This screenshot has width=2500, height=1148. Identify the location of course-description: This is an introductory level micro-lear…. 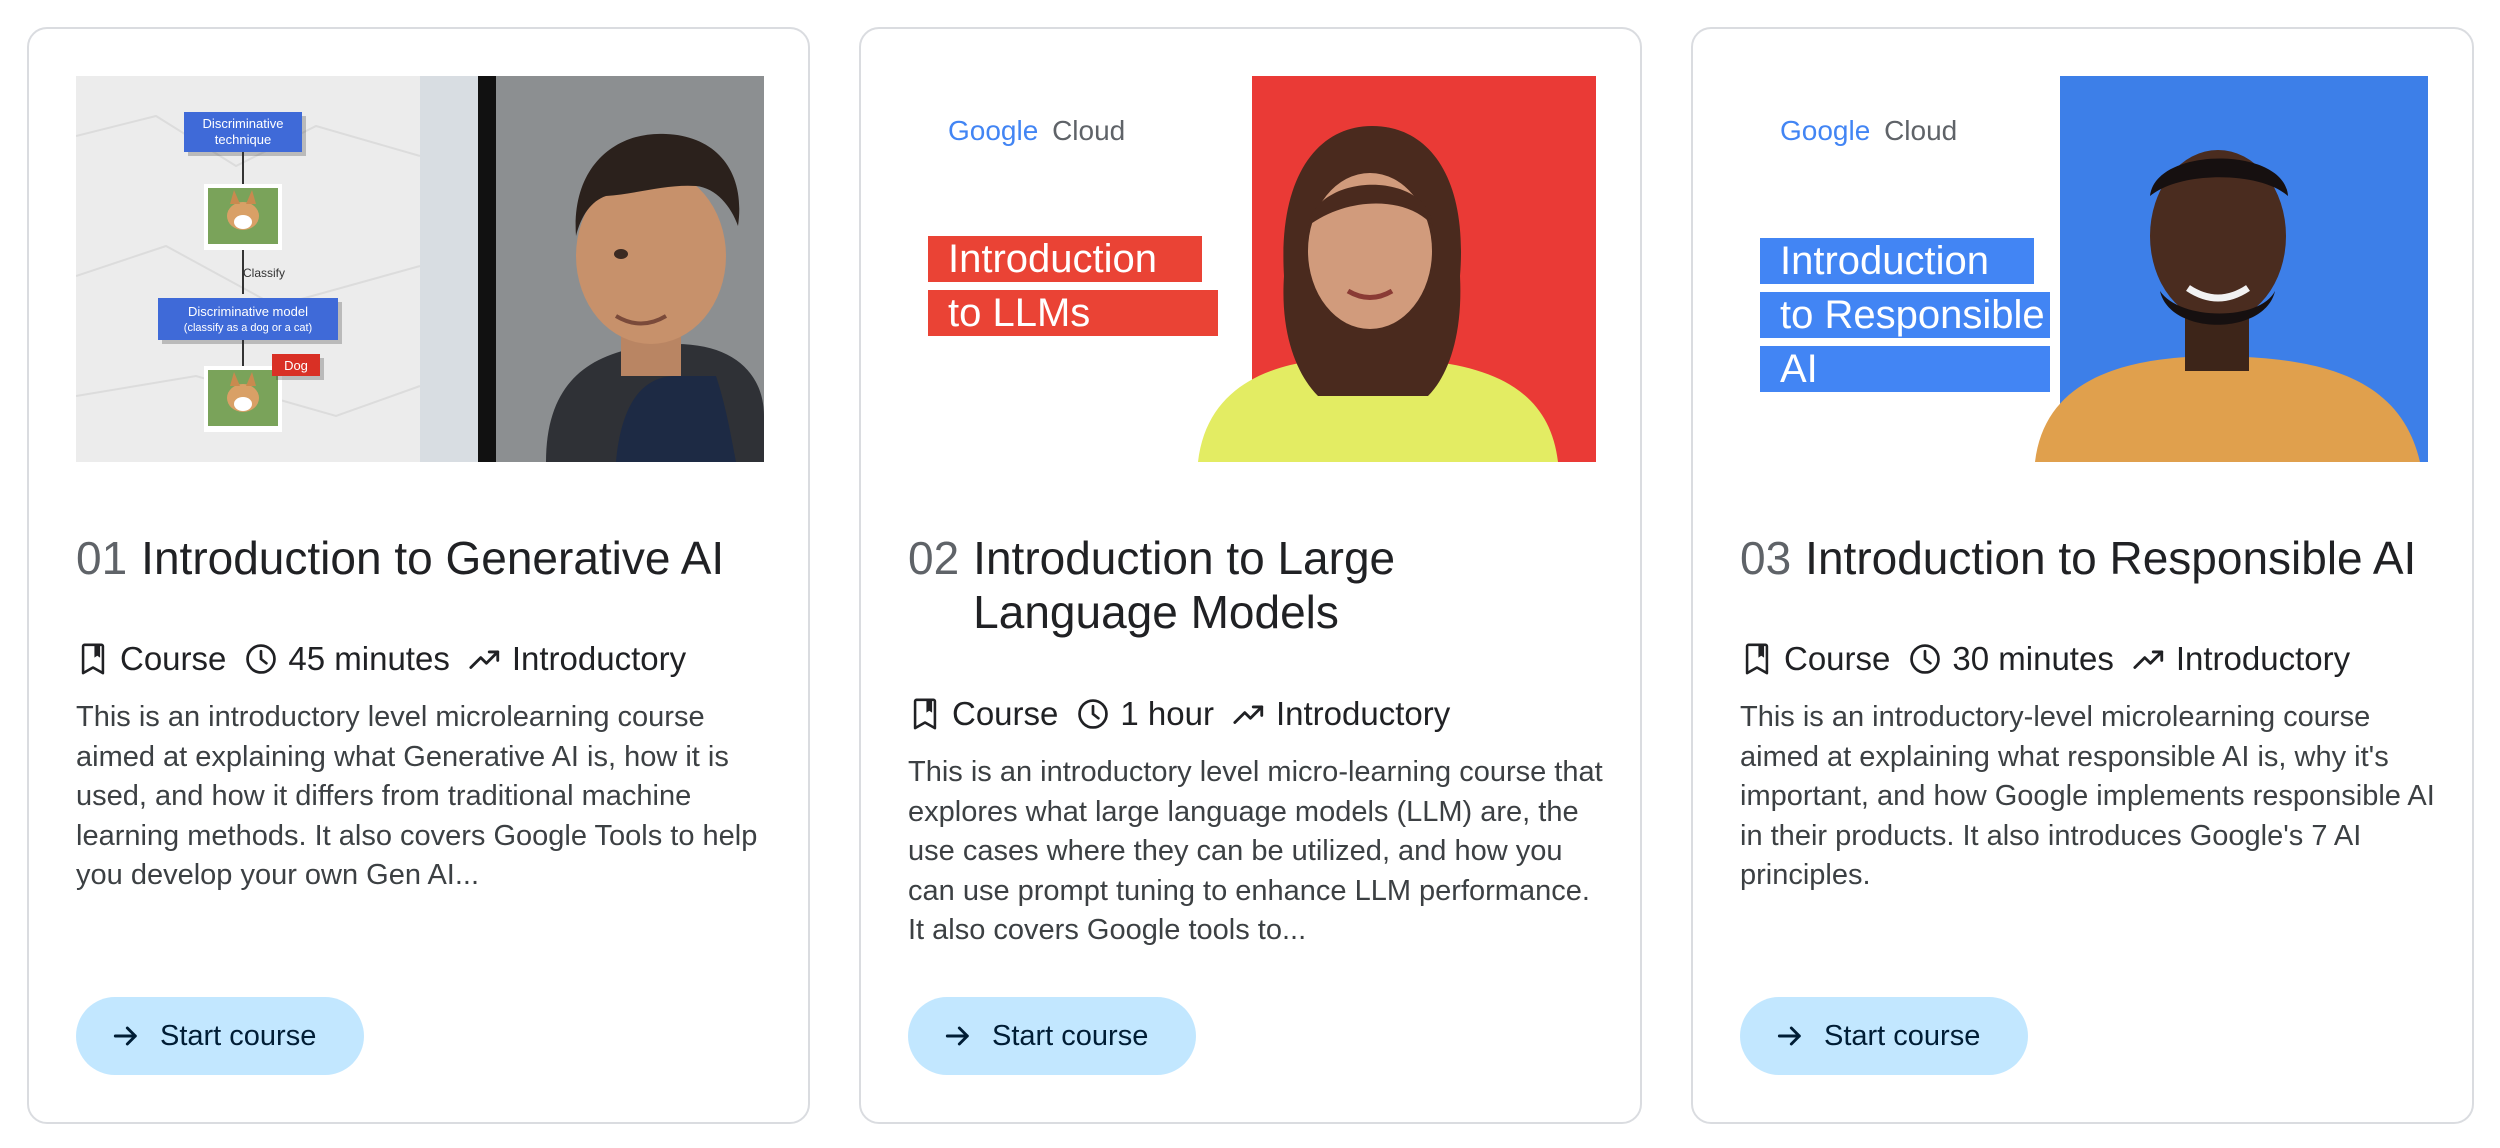
(1255, 851).